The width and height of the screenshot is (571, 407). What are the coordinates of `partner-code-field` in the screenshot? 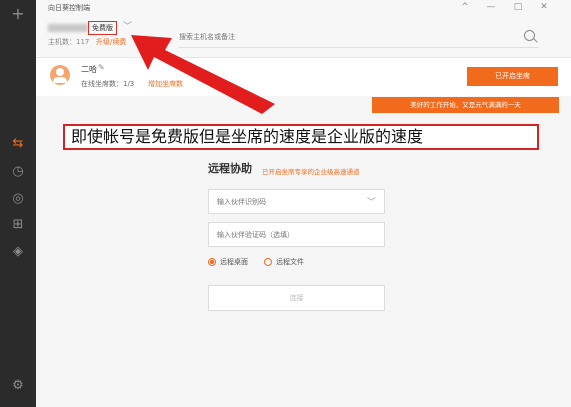 It's located at (296, 234).